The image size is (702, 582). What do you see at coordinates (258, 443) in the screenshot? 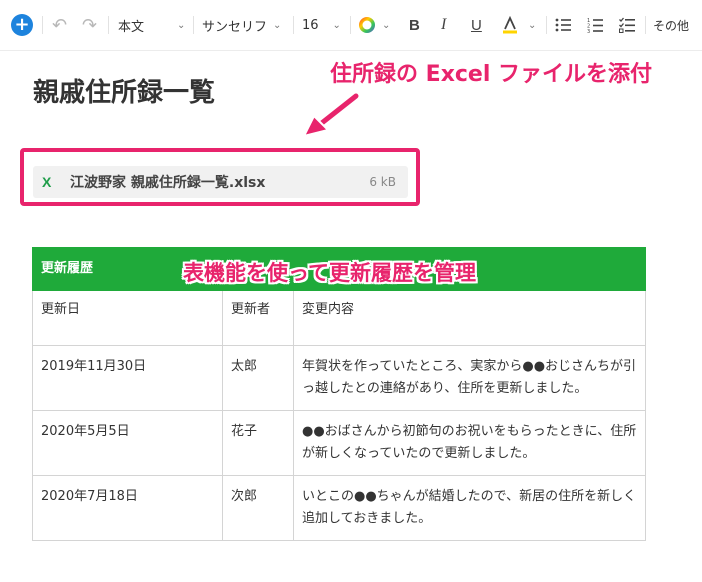
I see `row-author-cell: 花子` at bounding box center [258, 443].